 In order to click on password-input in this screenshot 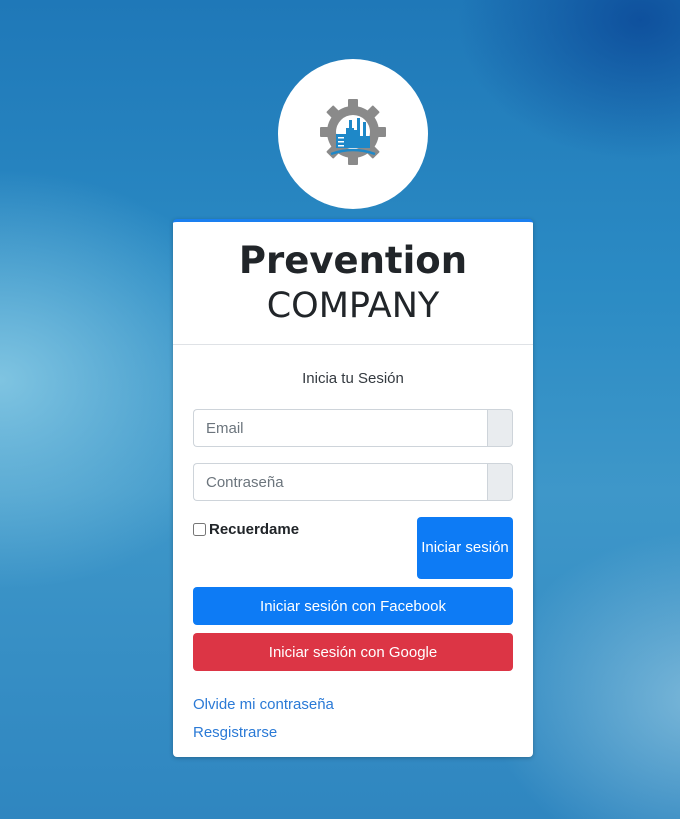, I will do `click(340, 482)`.